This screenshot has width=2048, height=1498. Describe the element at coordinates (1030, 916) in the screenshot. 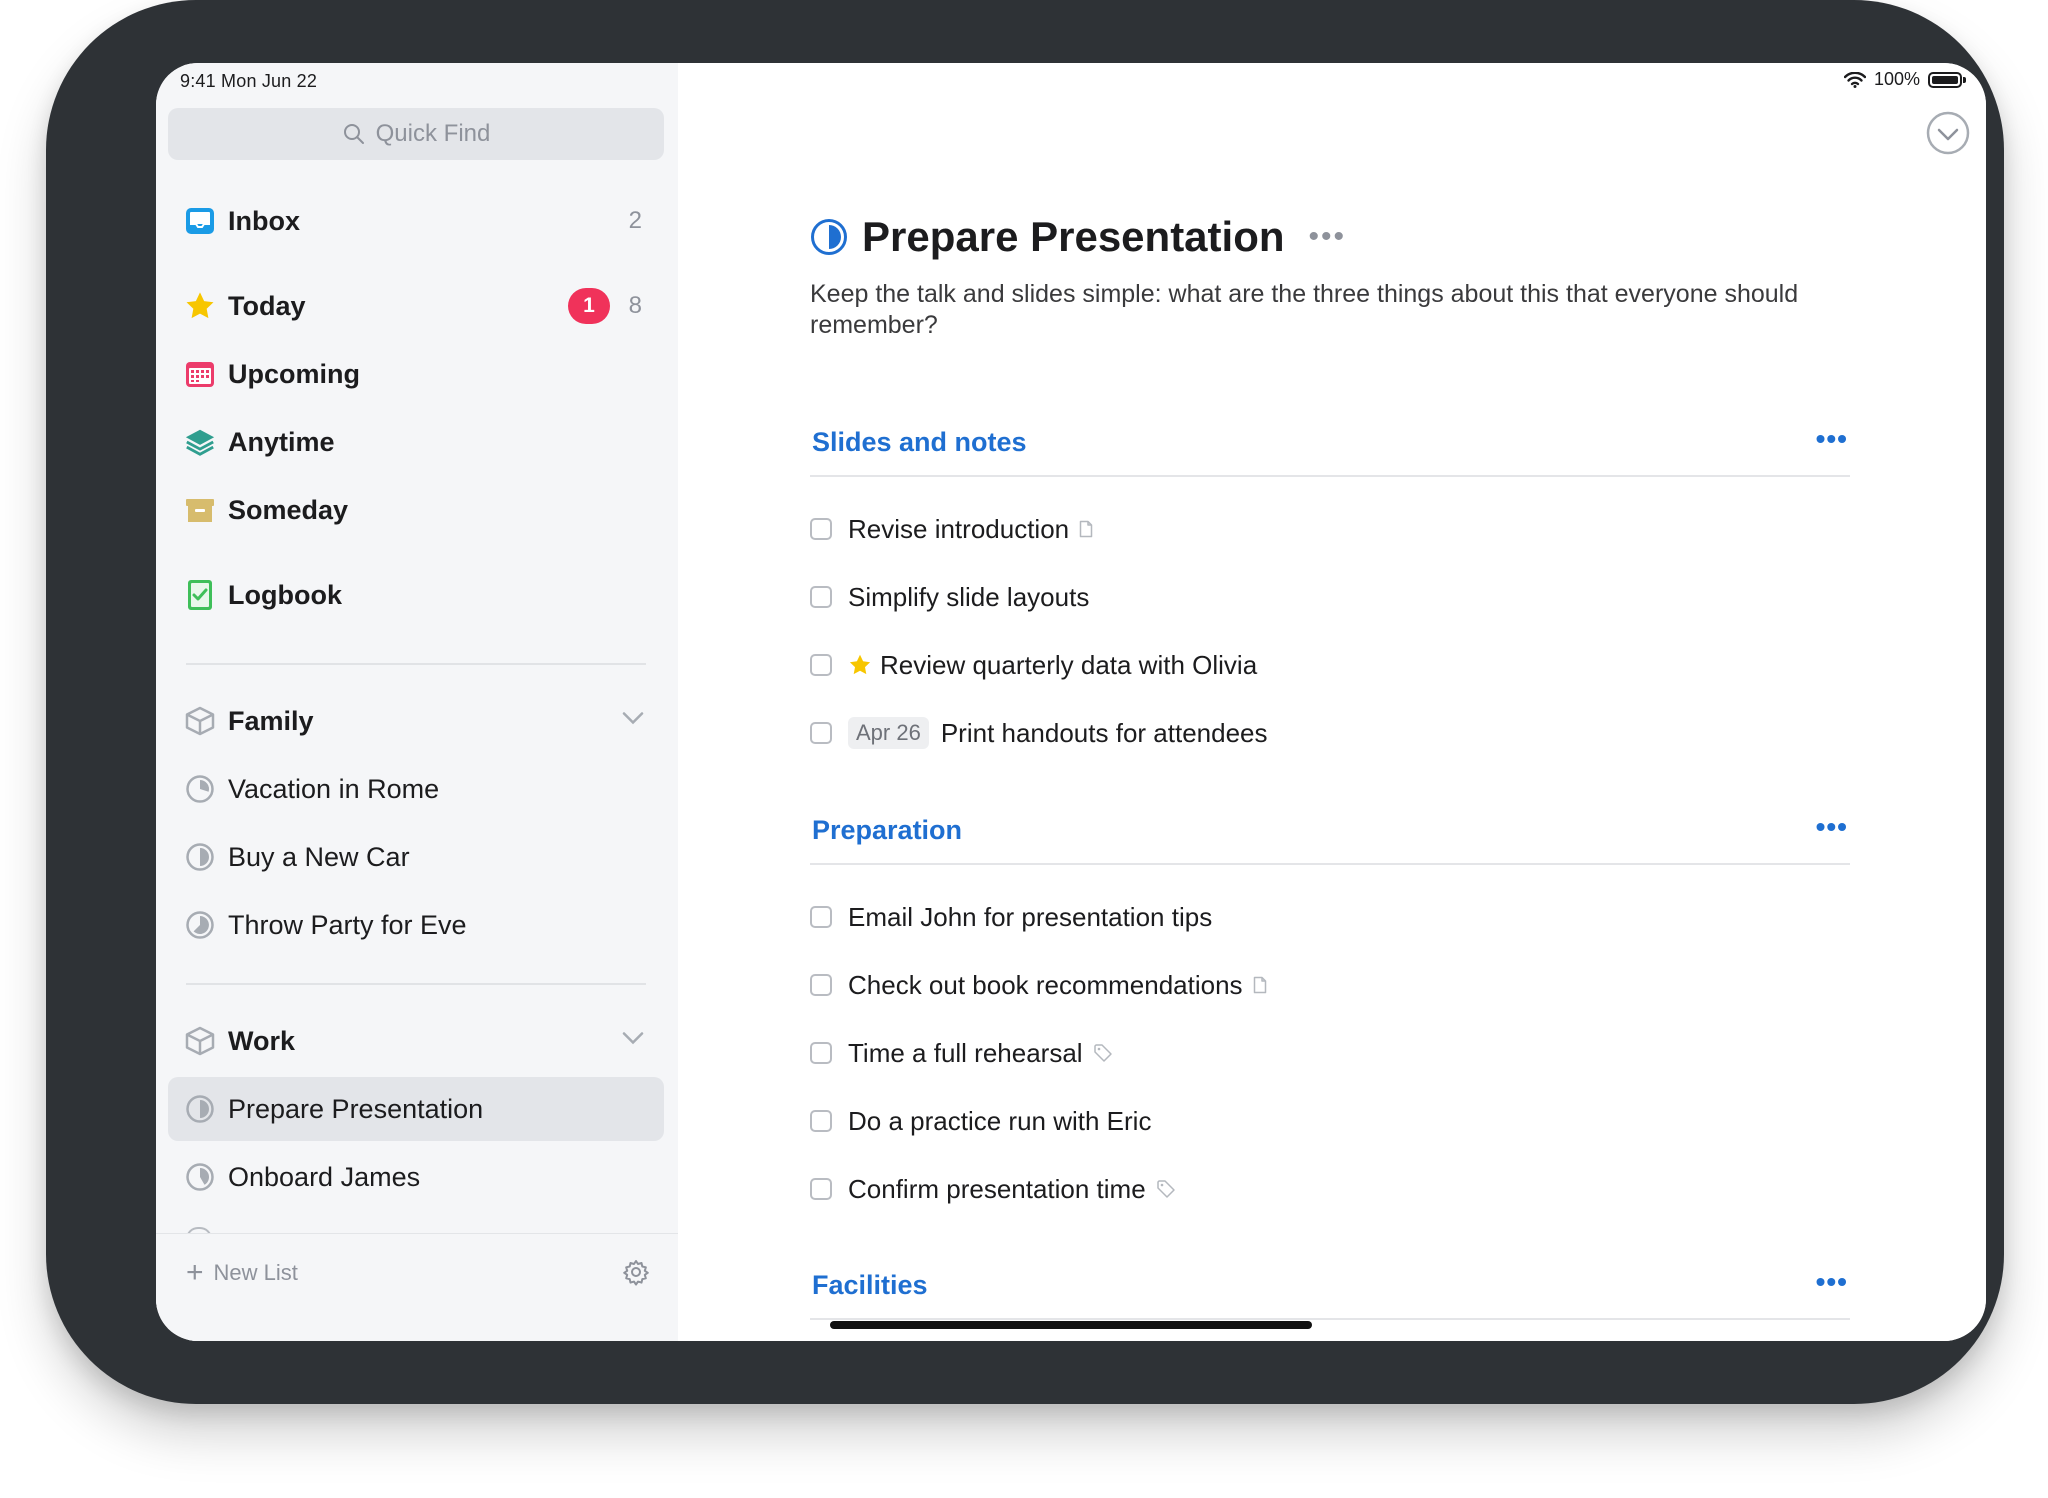

I see `todo-title: Email John for presentation tips` at that location.